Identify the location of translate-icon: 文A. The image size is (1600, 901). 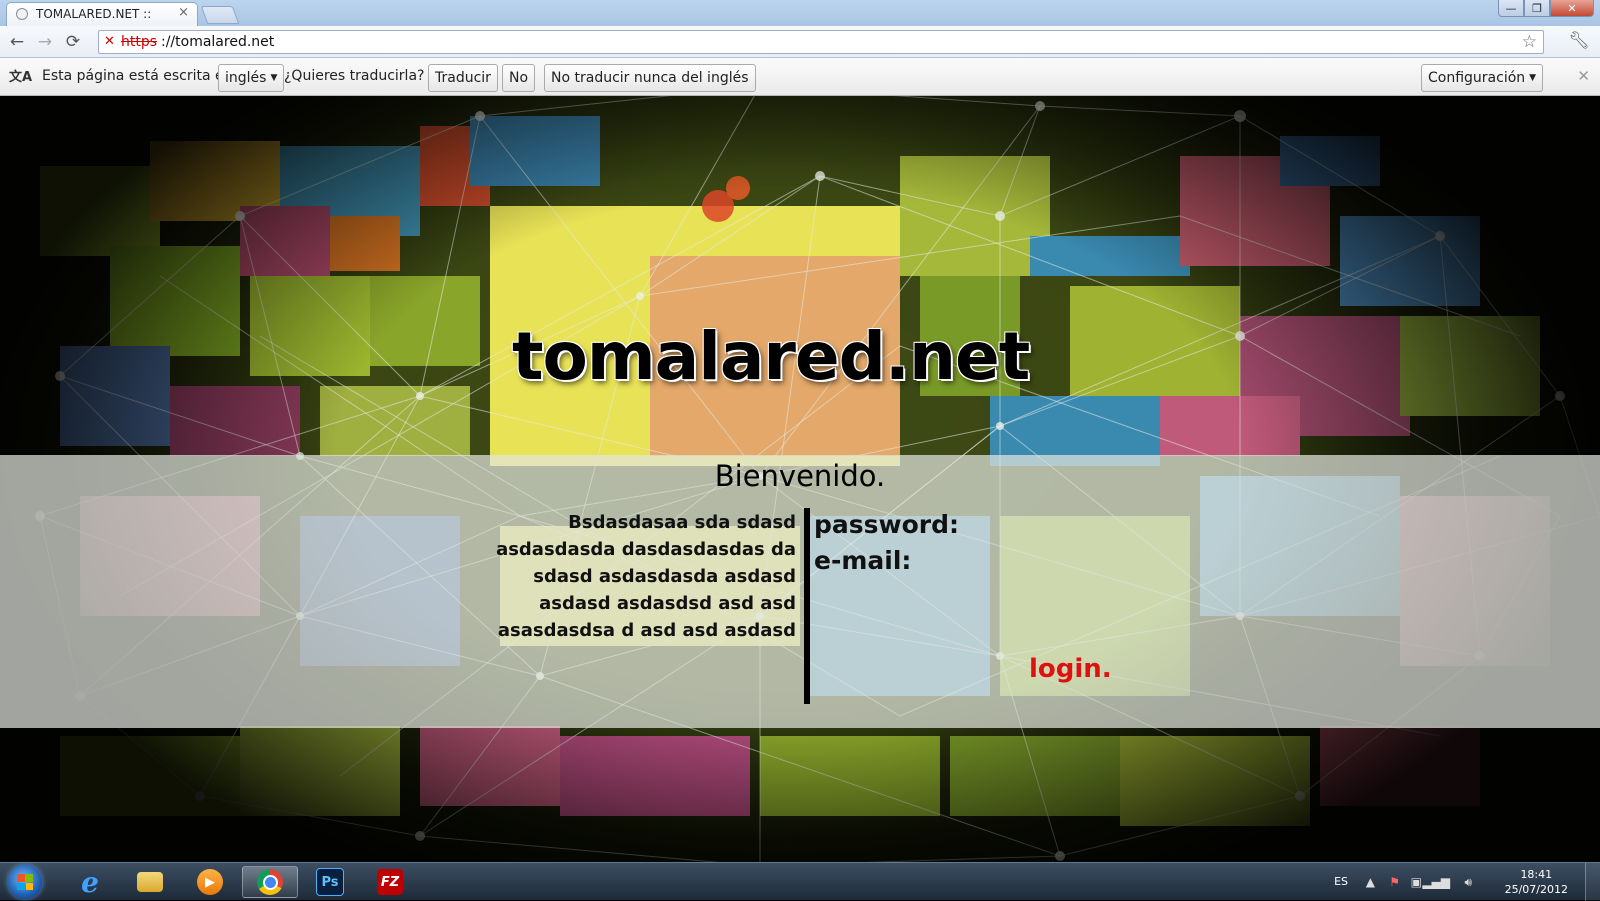
(21, 77).